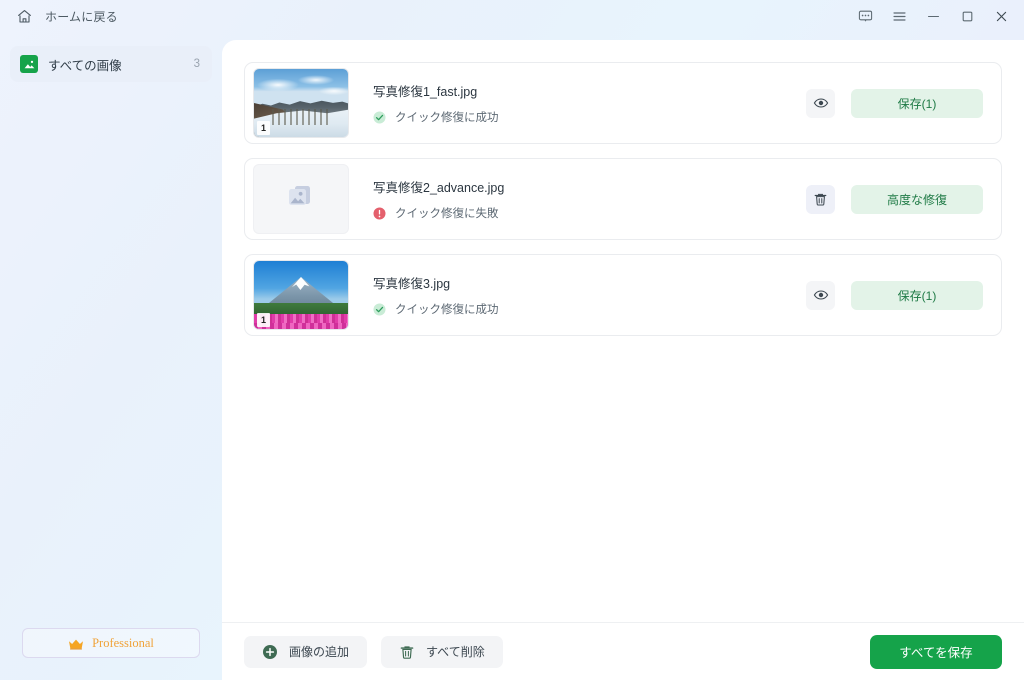 The width and height of the screenshot is (1024, 680). Describe the element at coordinates (407, 652) in the screenshot. I see `trash-icon` at that location.